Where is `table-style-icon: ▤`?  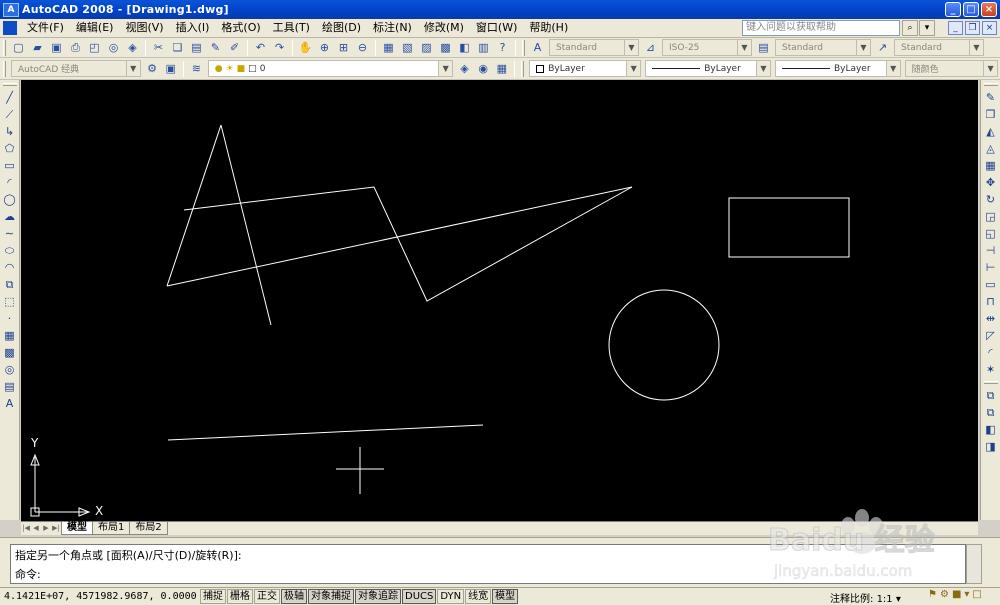 table-style-icon: ▤ is located at coordinates (763, 47).